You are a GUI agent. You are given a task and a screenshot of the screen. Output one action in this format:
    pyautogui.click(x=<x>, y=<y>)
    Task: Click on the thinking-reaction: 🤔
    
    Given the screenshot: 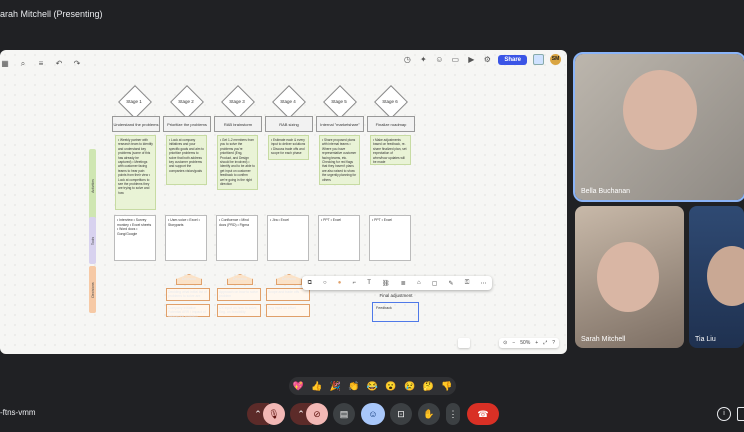 What is the action you would take?
    pyautogui.click(x=427, y=386)
    